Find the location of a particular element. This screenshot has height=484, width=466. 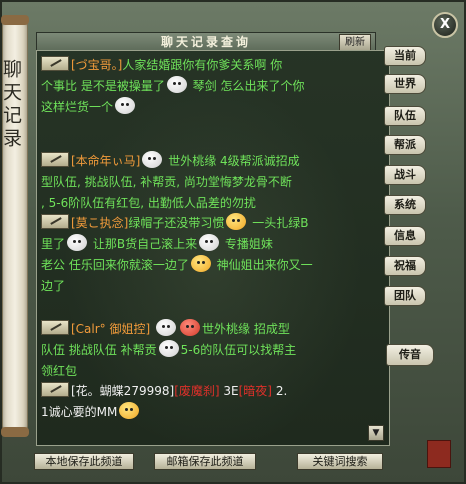

save-mail-button: 邮箱保存此频道 is located at coordinates (205, 461).